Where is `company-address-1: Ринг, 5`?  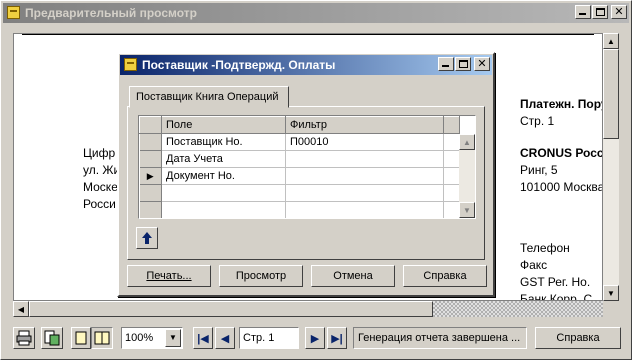
company-address-1: Ринг, 5 is located at coordinates (539, 170).